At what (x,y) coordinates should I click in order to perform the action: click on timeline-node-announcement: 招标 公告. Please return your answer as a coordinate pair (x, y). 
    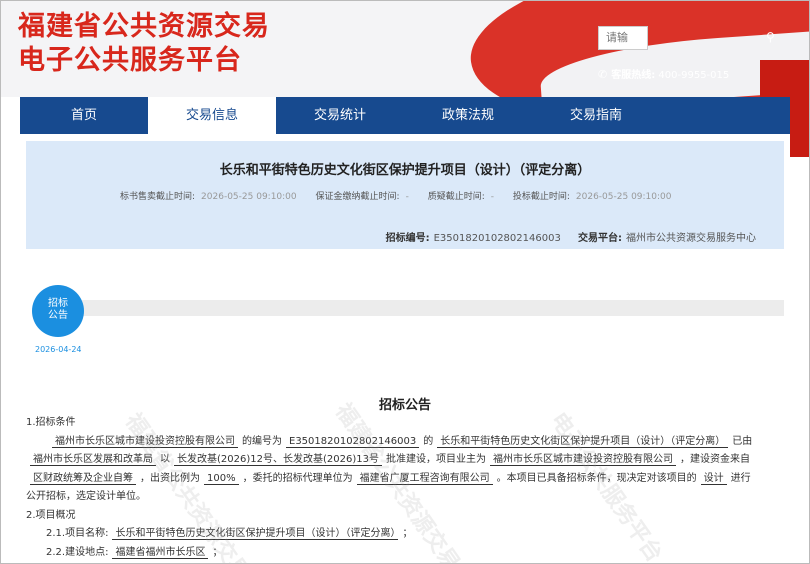
    Looking at the image, I should click on (58, 311).